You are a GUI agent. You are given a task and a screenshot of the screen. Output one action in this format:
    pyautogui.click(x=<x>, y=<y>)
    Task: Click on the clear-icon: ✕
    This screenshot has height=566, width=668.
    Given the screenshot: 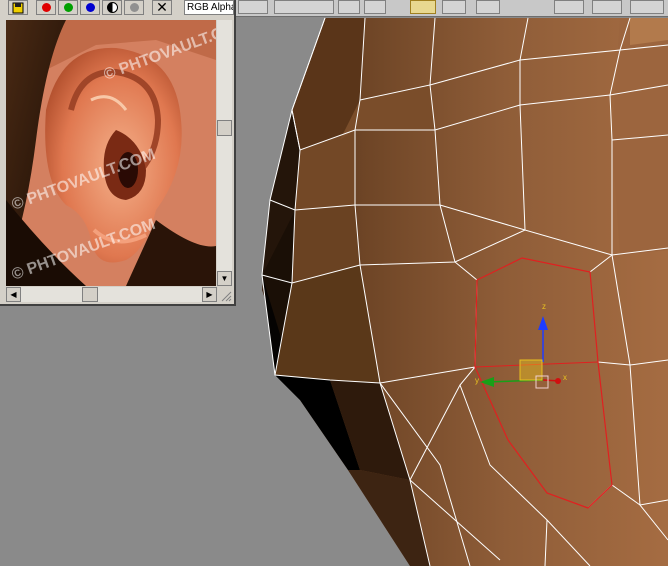 What is the action you would take?
    pyautogui.click(x=162, y=7)
    